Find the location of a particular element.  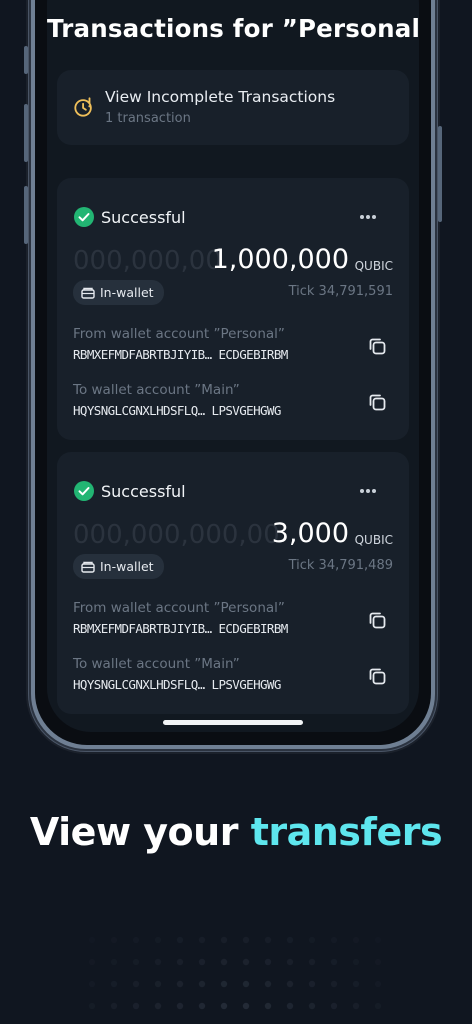

marketing-tagline: View your transfers is located at coordinates (236, 832).